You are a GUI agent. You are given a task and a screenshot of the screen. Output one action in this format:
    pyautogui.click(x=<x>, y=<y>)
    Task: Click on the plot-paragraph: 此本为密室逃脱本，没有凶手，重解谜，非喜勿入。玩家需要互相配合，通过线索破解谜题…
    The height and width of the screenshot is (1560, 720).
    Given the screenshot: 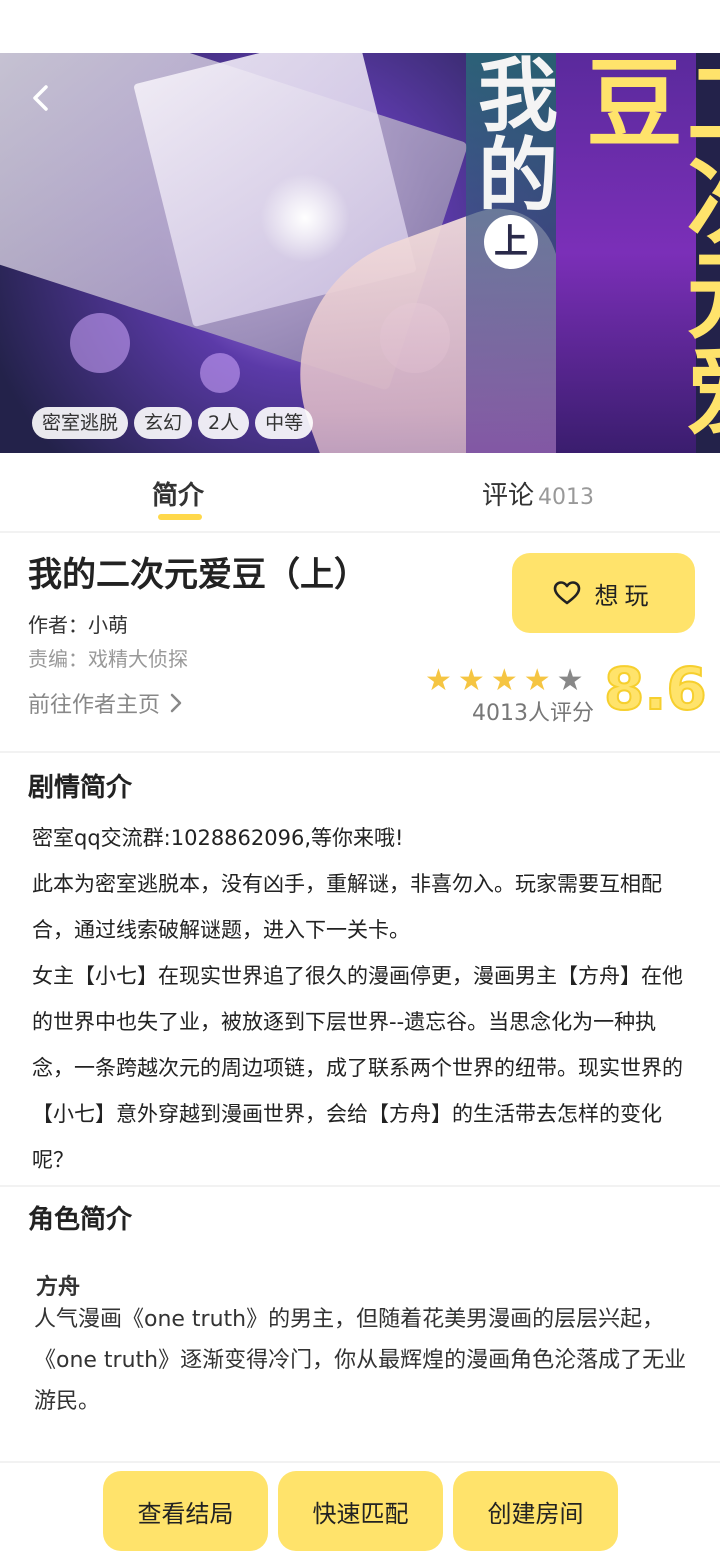 What is the action you would take?
    pyautogui.click(x=347, y=907)
    